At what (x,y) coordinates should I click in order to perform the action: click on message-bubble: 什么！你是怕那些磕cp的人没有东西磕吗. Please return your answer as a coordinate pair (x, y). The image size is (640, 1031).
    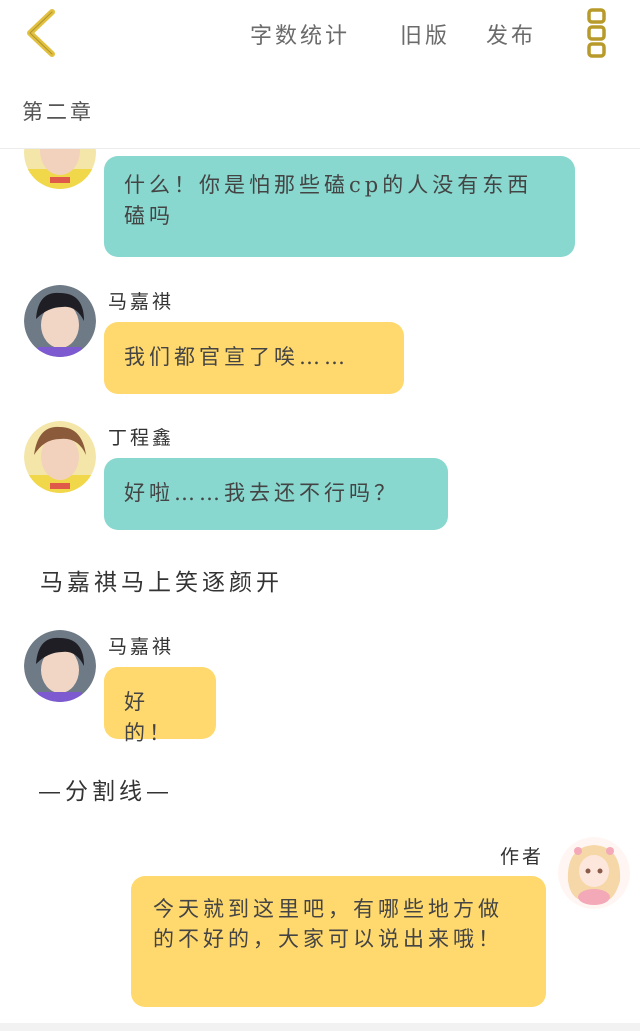
    Looking at the image, I should click on (339, 206).